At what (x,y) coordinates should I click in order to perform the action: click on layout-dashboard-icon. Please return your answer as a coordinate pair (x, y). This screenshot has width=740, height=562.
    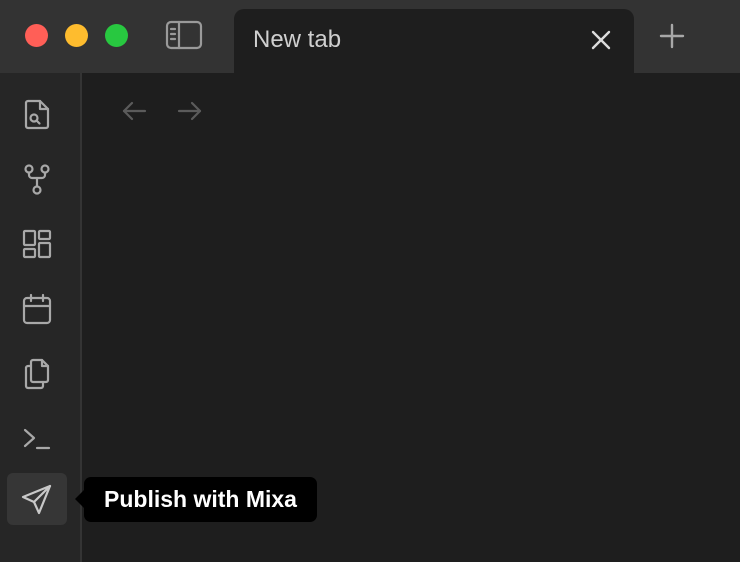
    Looking at the image, I should click on (37, 244).